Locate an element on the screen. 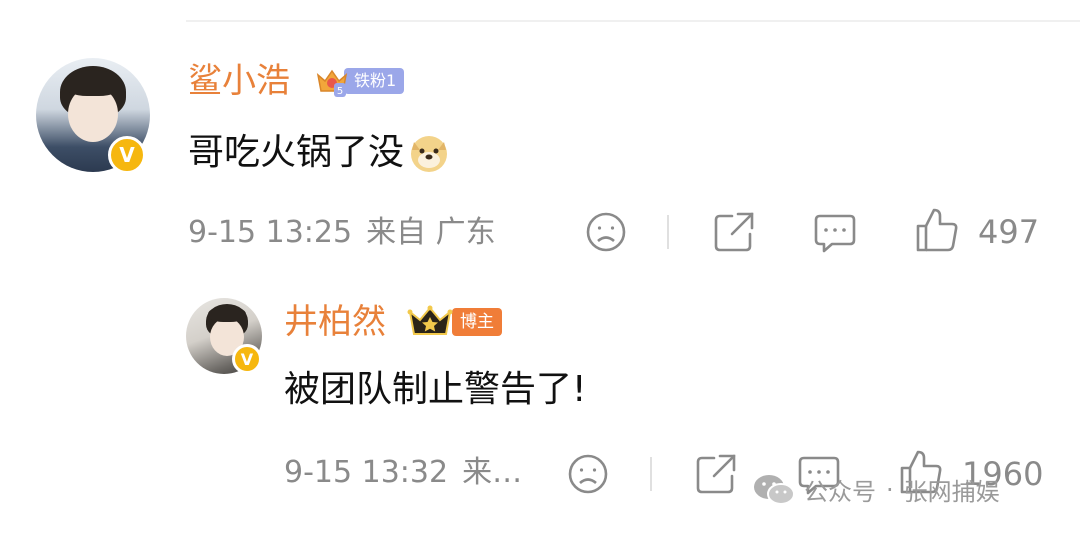  watermark: 公众号 · 张网捕娱 is located at coordinates (876, 489).